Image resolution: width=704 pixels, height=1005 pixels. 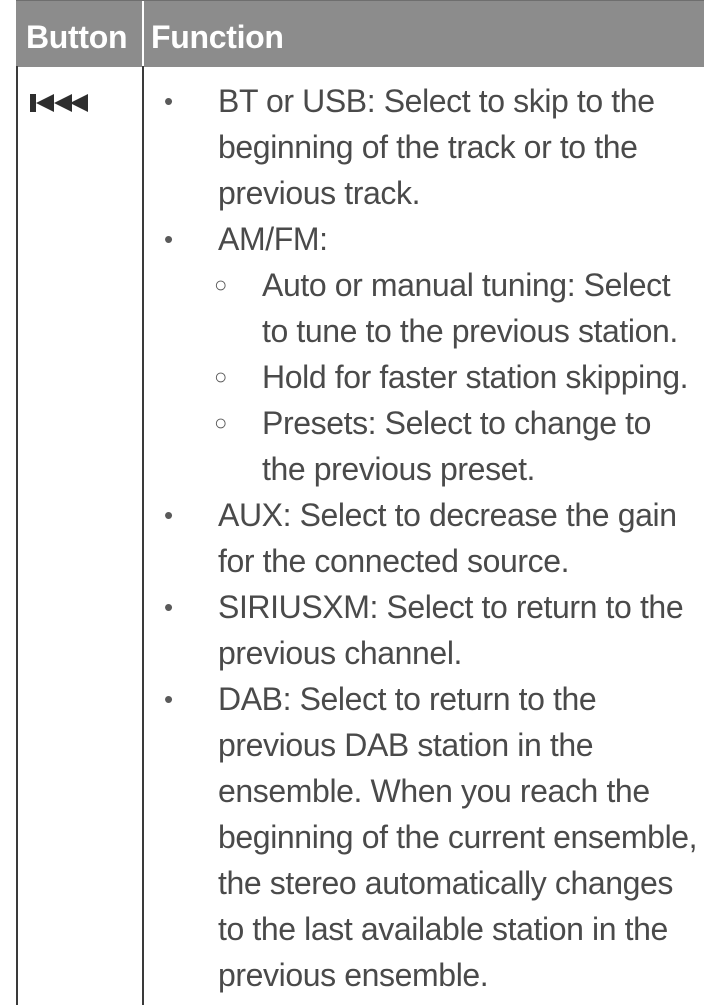 I want to click on text-line: to tune to the previous station., so click(x=470, y=331).